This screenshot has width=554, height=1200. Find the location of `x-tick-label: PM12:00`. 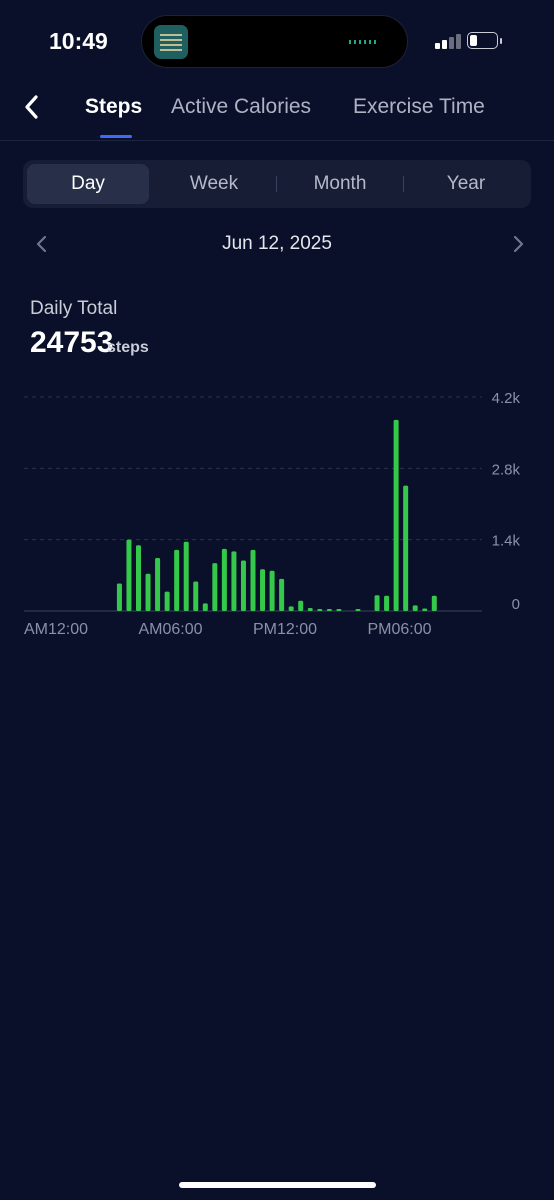

x-tick-label: PM12:00 is located at coordinates (285, 629).